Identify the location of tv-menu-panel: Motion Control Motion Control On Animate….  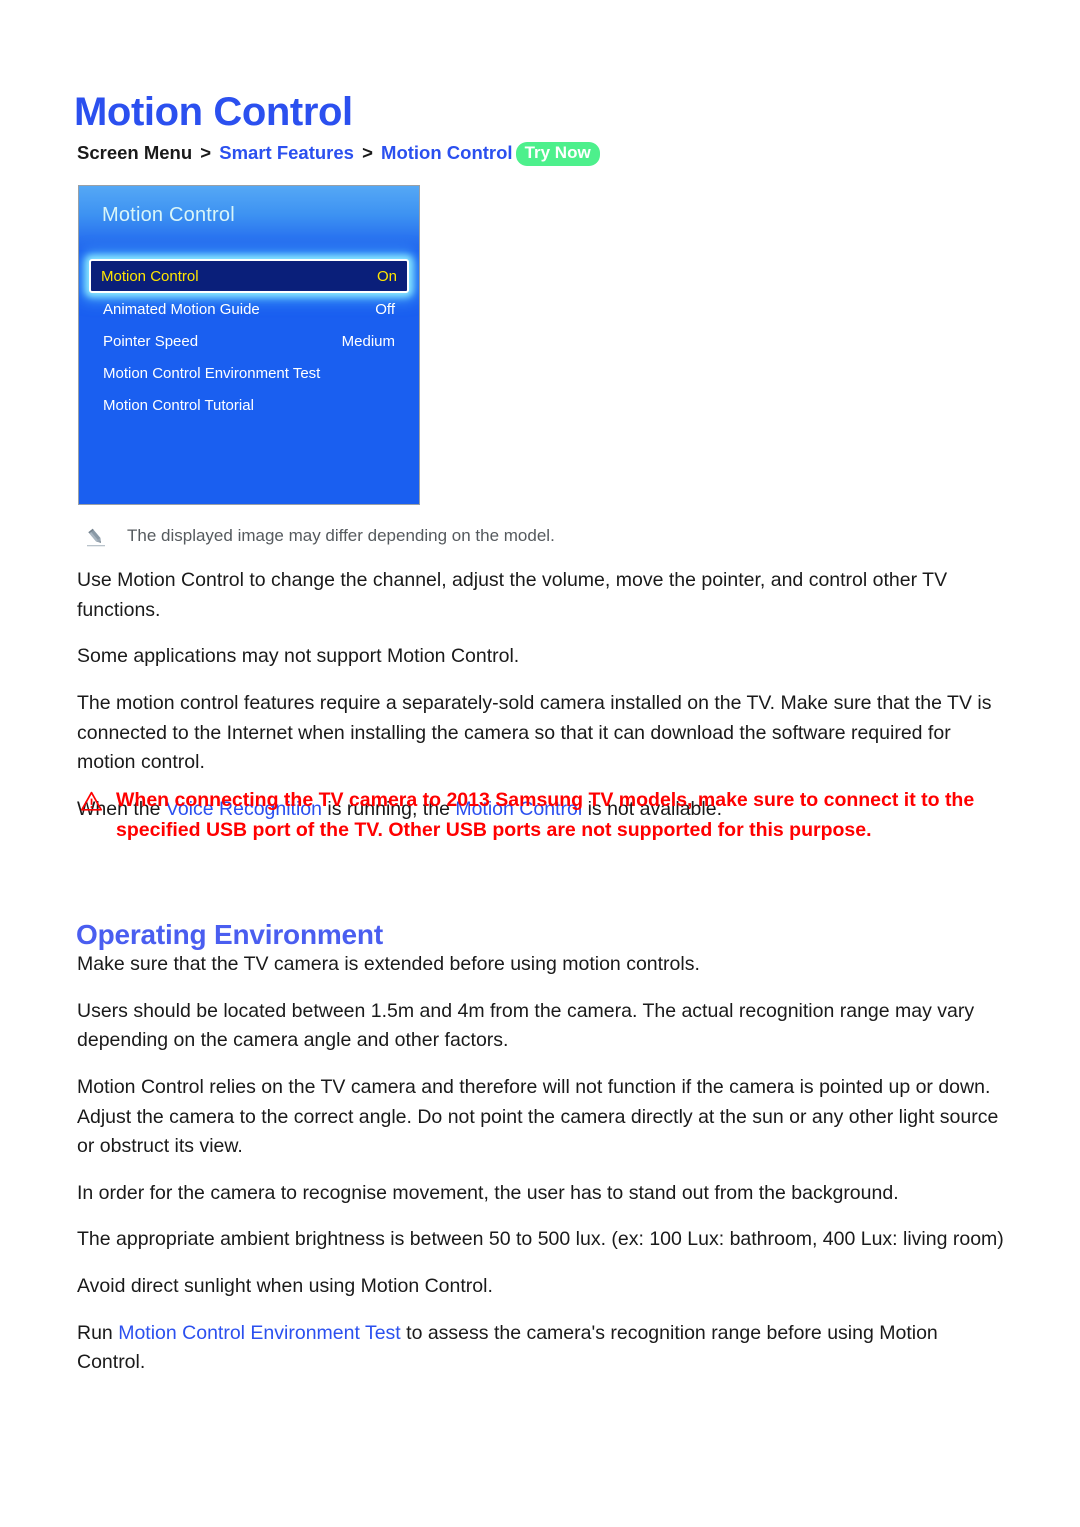
(249, 345).